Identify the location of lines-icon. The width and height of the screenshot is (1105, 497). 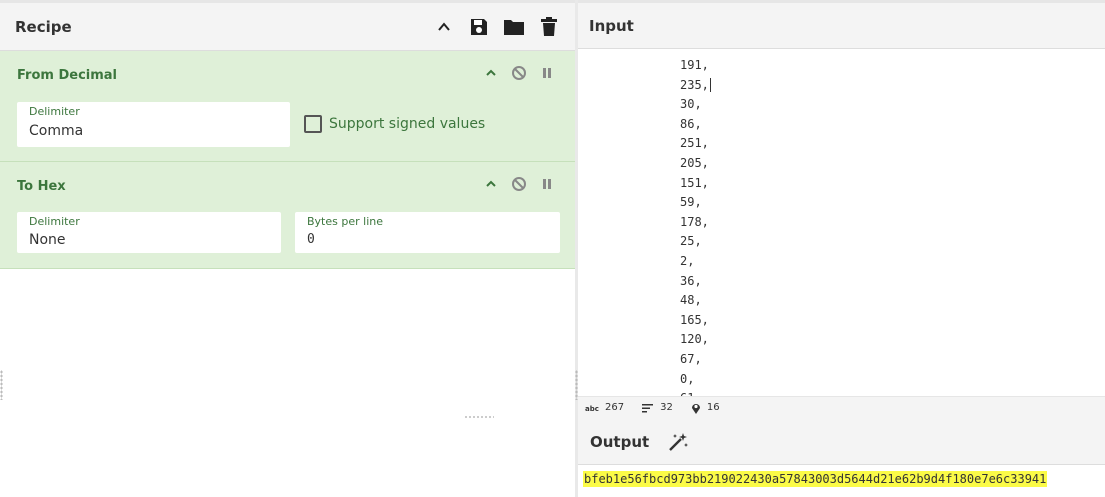
(648, 407).